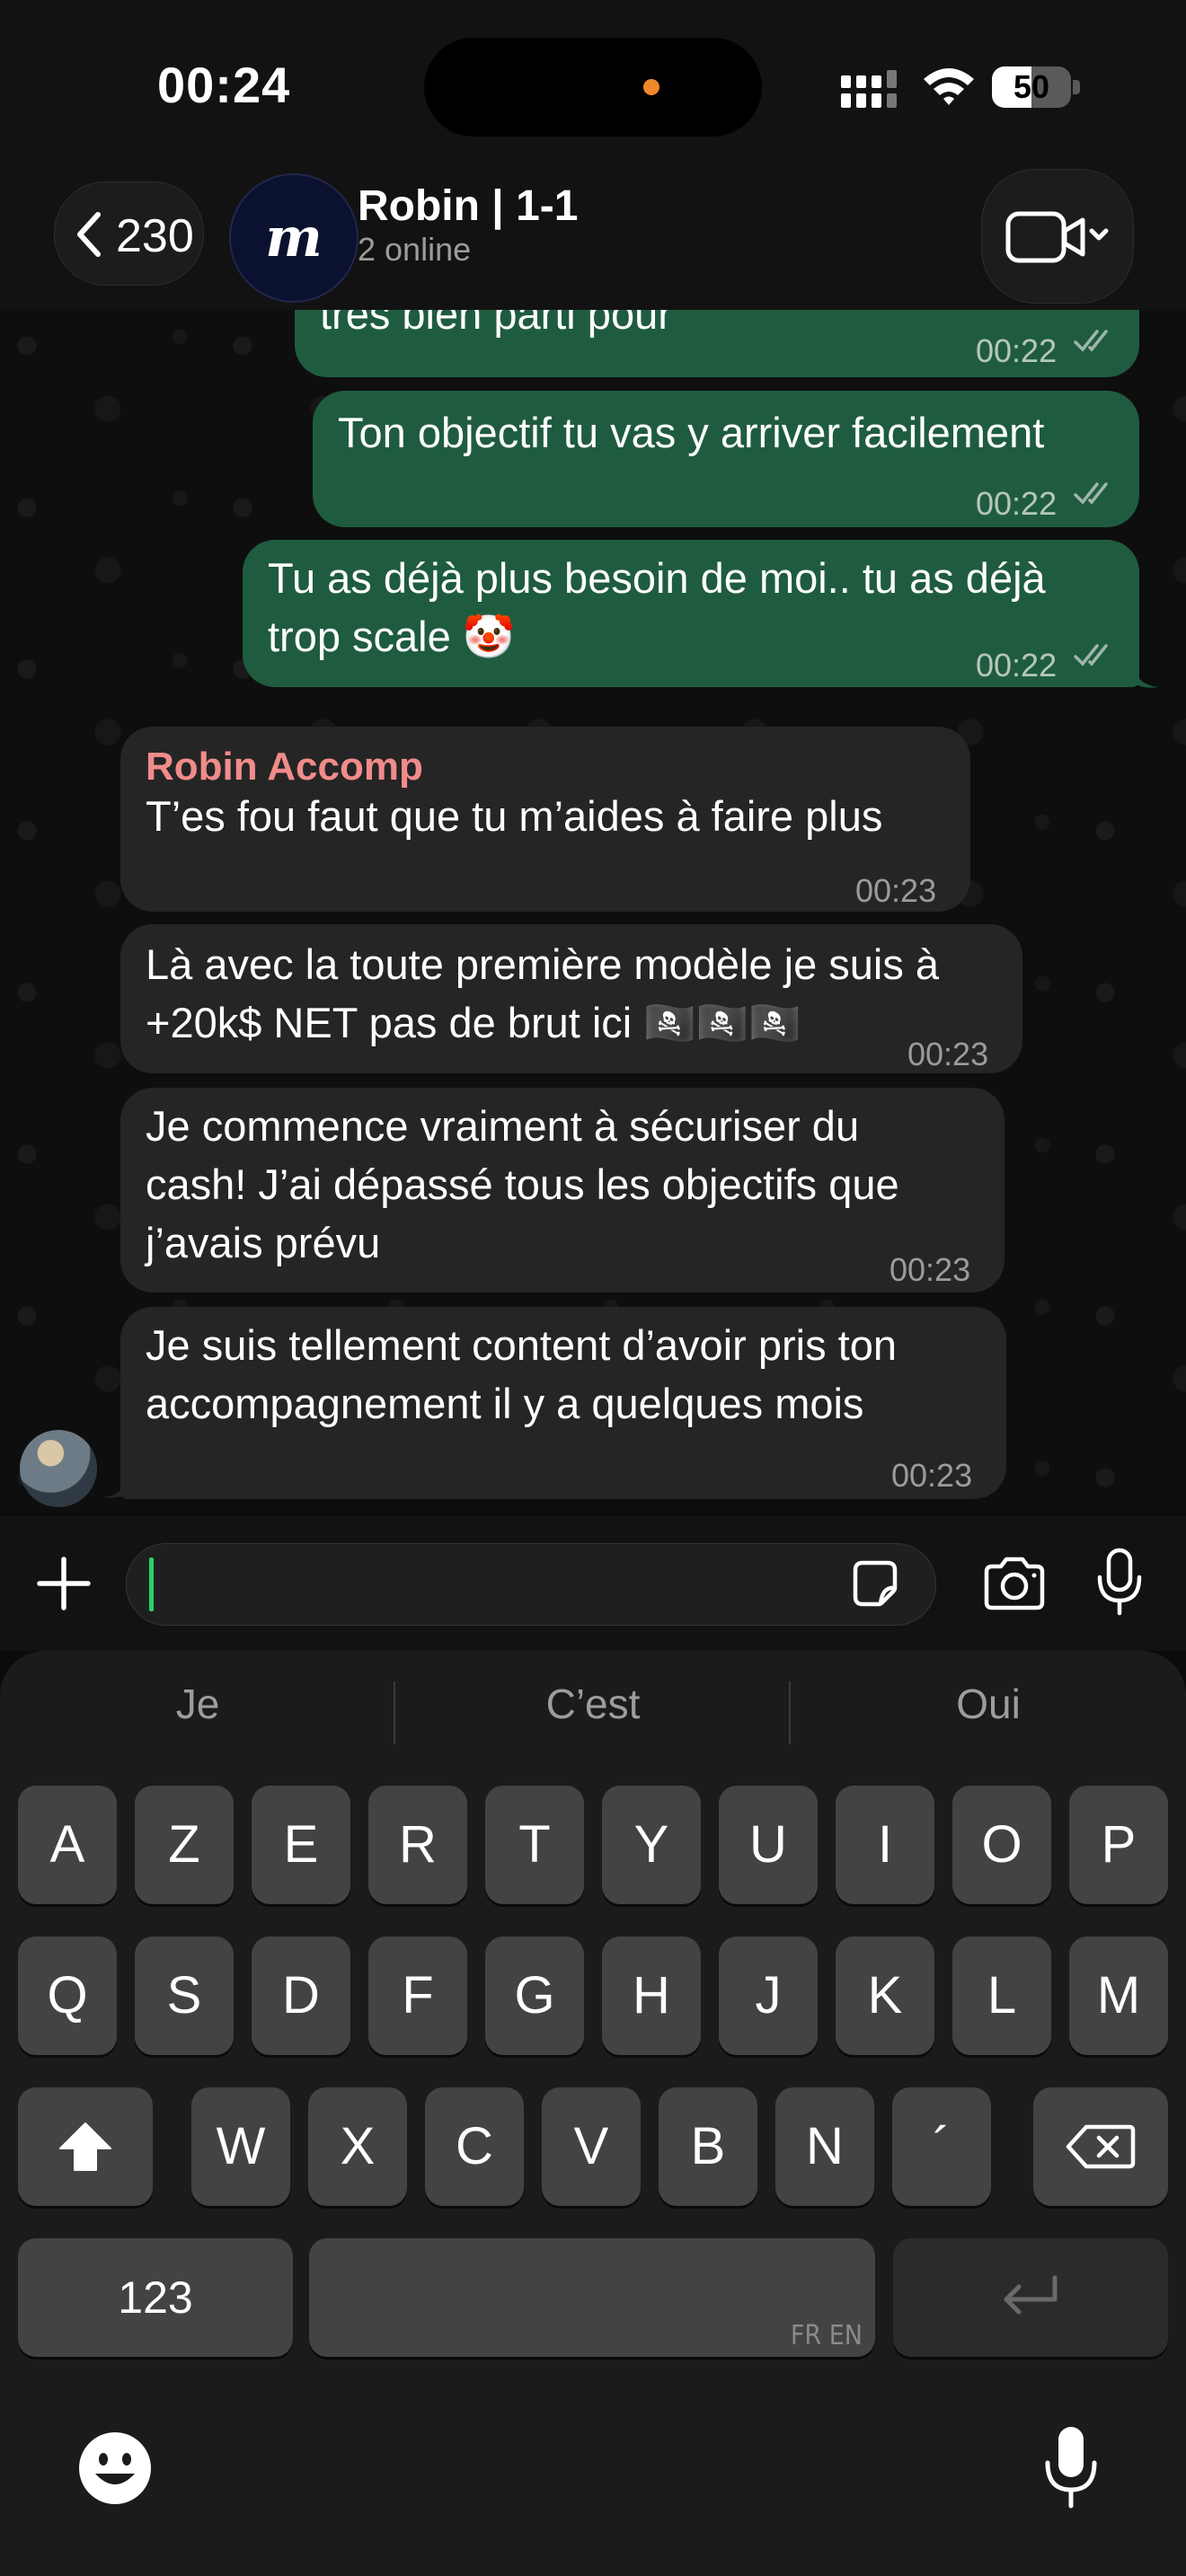  I want to click on dynamic-island, so click(593, 87).